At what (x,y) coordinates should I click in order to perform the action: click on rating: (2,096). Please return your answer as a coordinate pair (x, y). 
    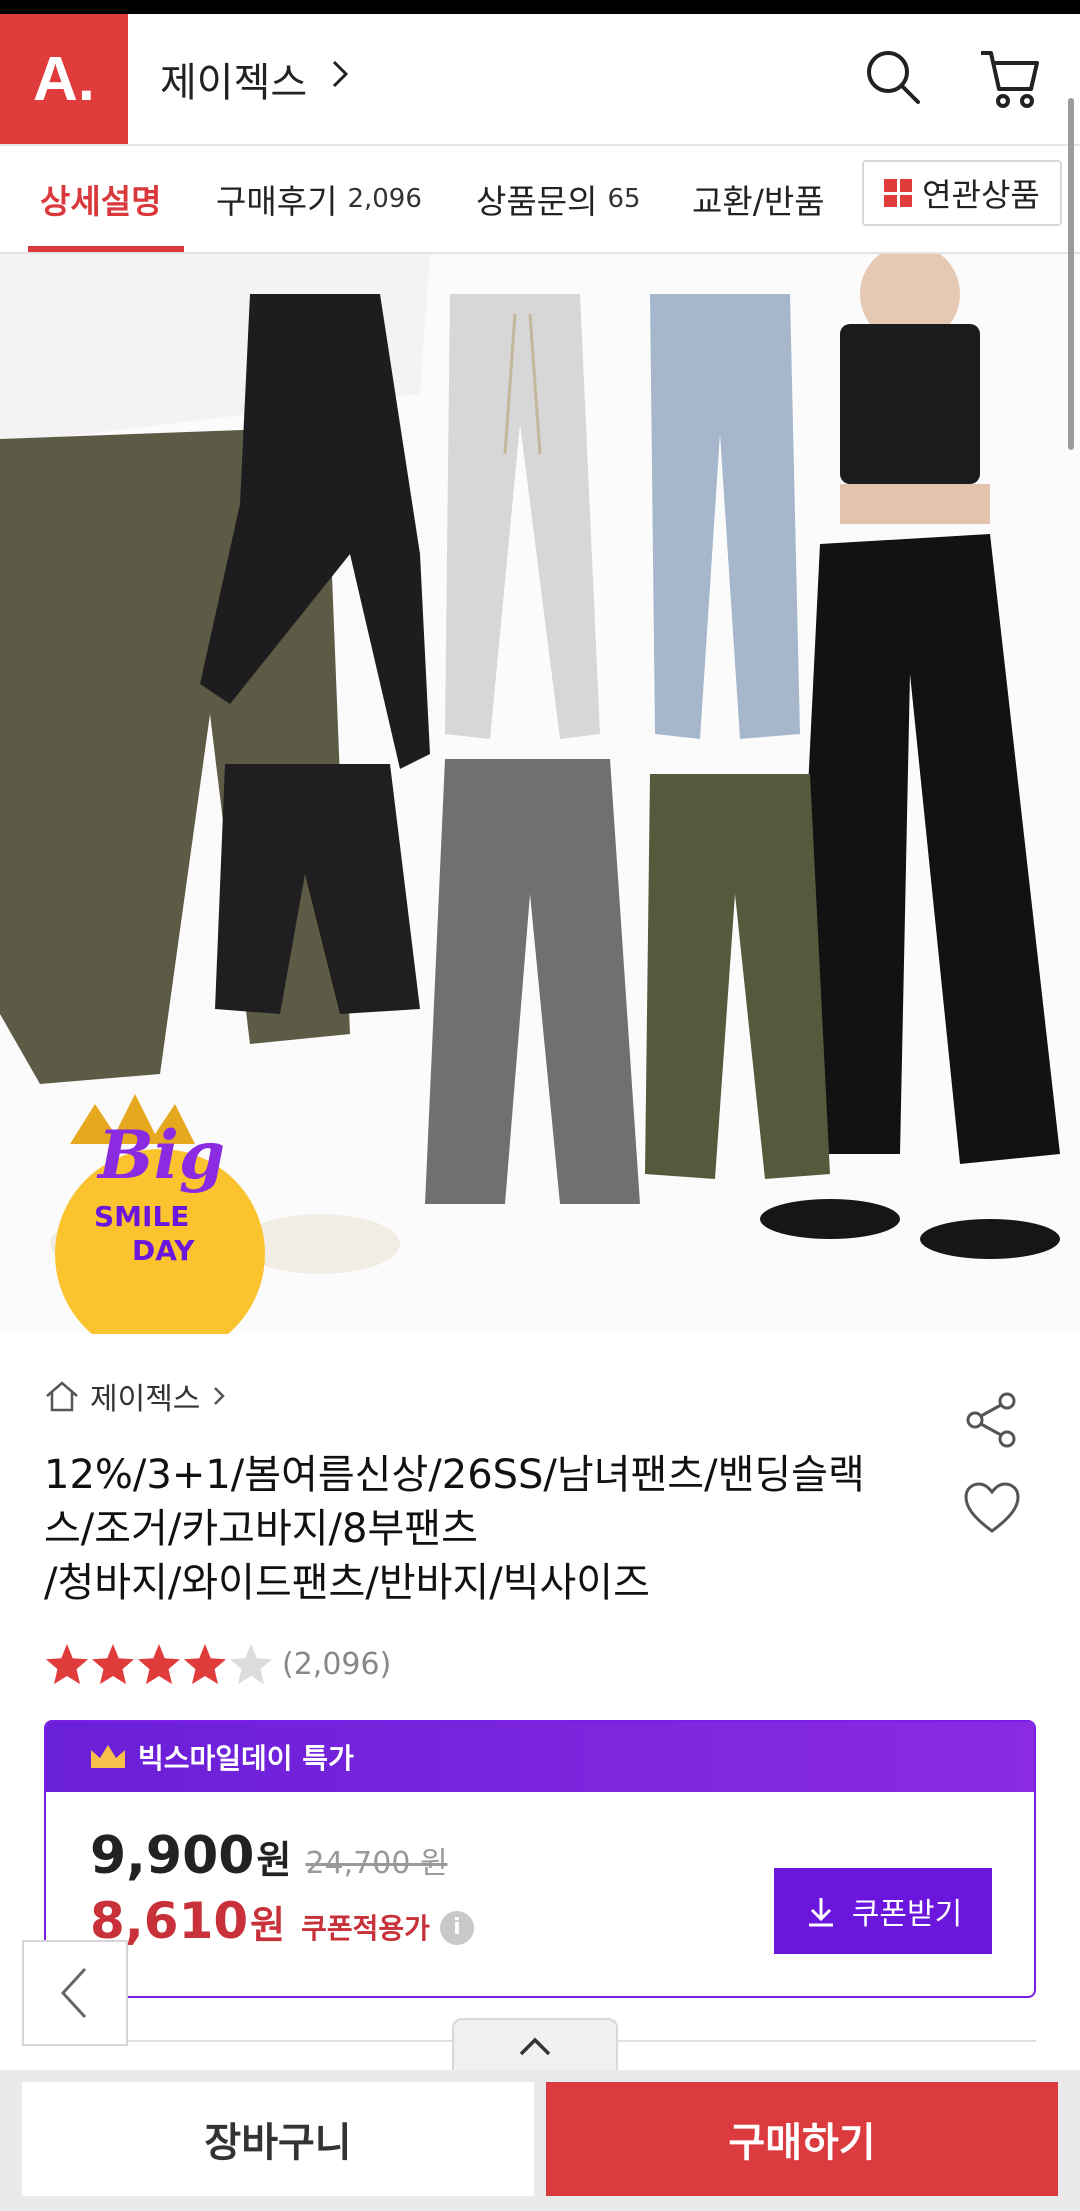
    Looking at the image, I should click on (217, 1664).